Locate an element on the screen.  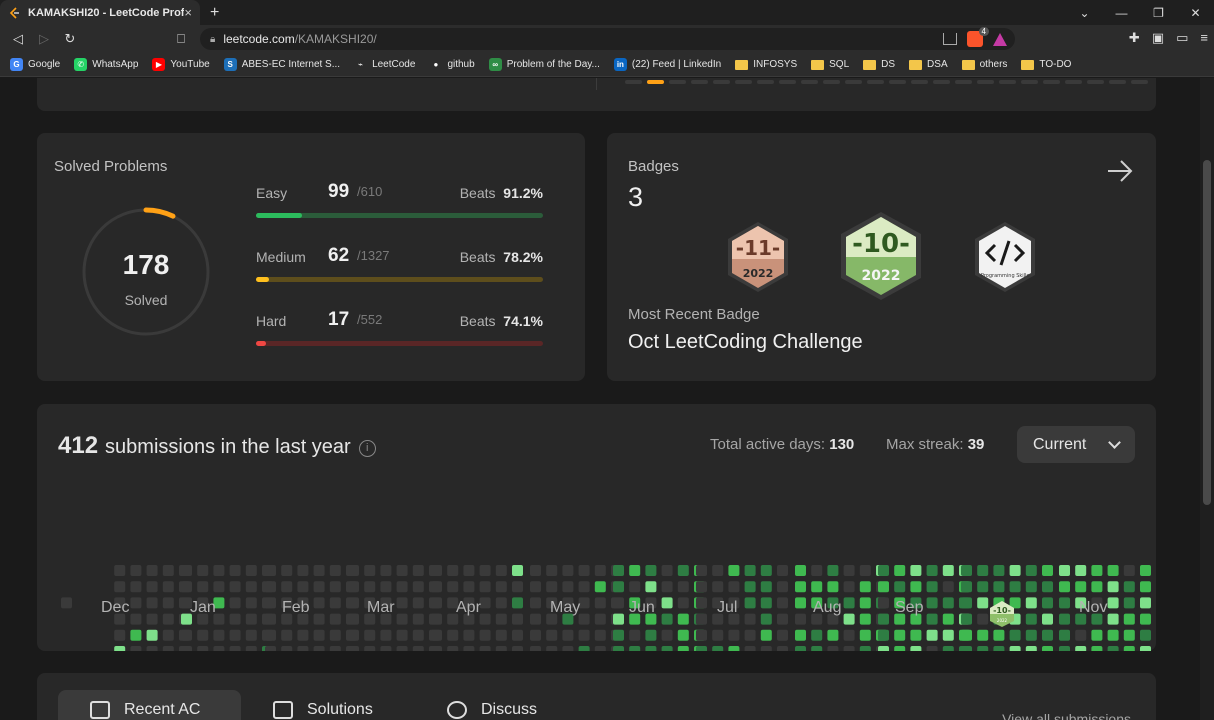
browser-tab: KAMAKSHI20 - LeetCode Profile × is located at coordinates (100, 12).